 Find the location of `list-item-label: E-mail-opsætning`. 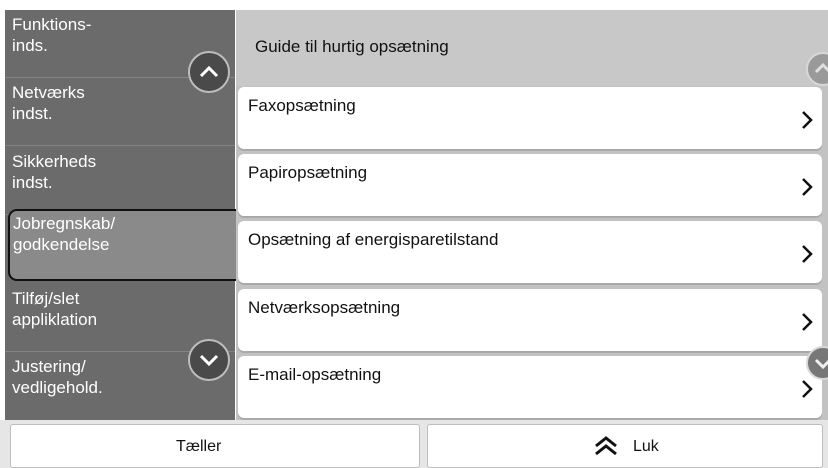

list-item-label: E-mail-opsætning is located at coordinates (315, 374).